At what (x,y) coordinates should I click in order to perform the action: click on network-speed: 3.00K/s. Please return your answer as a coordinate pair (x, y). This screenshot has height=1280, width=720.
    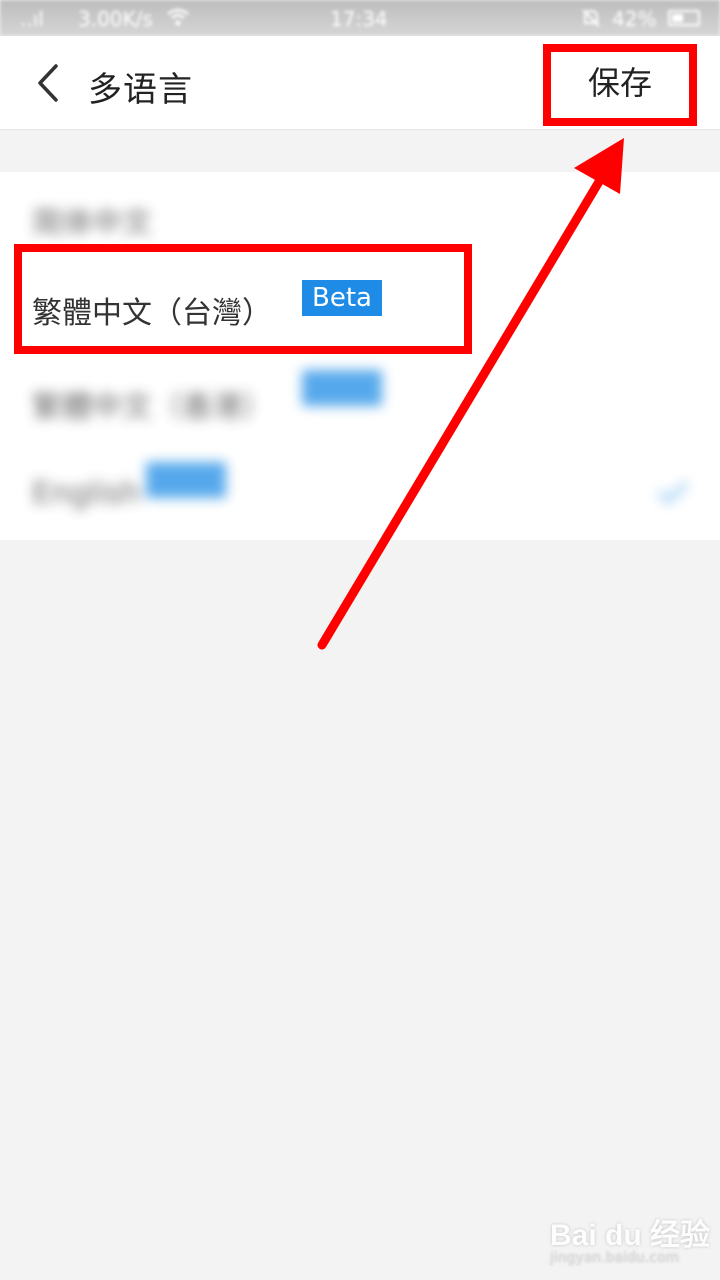
    Looking at the image, I should click on (115, 19).